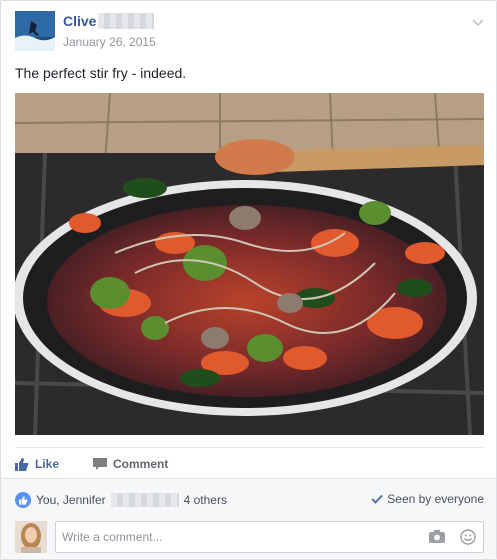  I want to click on likes-bar: You, Jennifer 4 others Seen by everyone, so click(248, 498).